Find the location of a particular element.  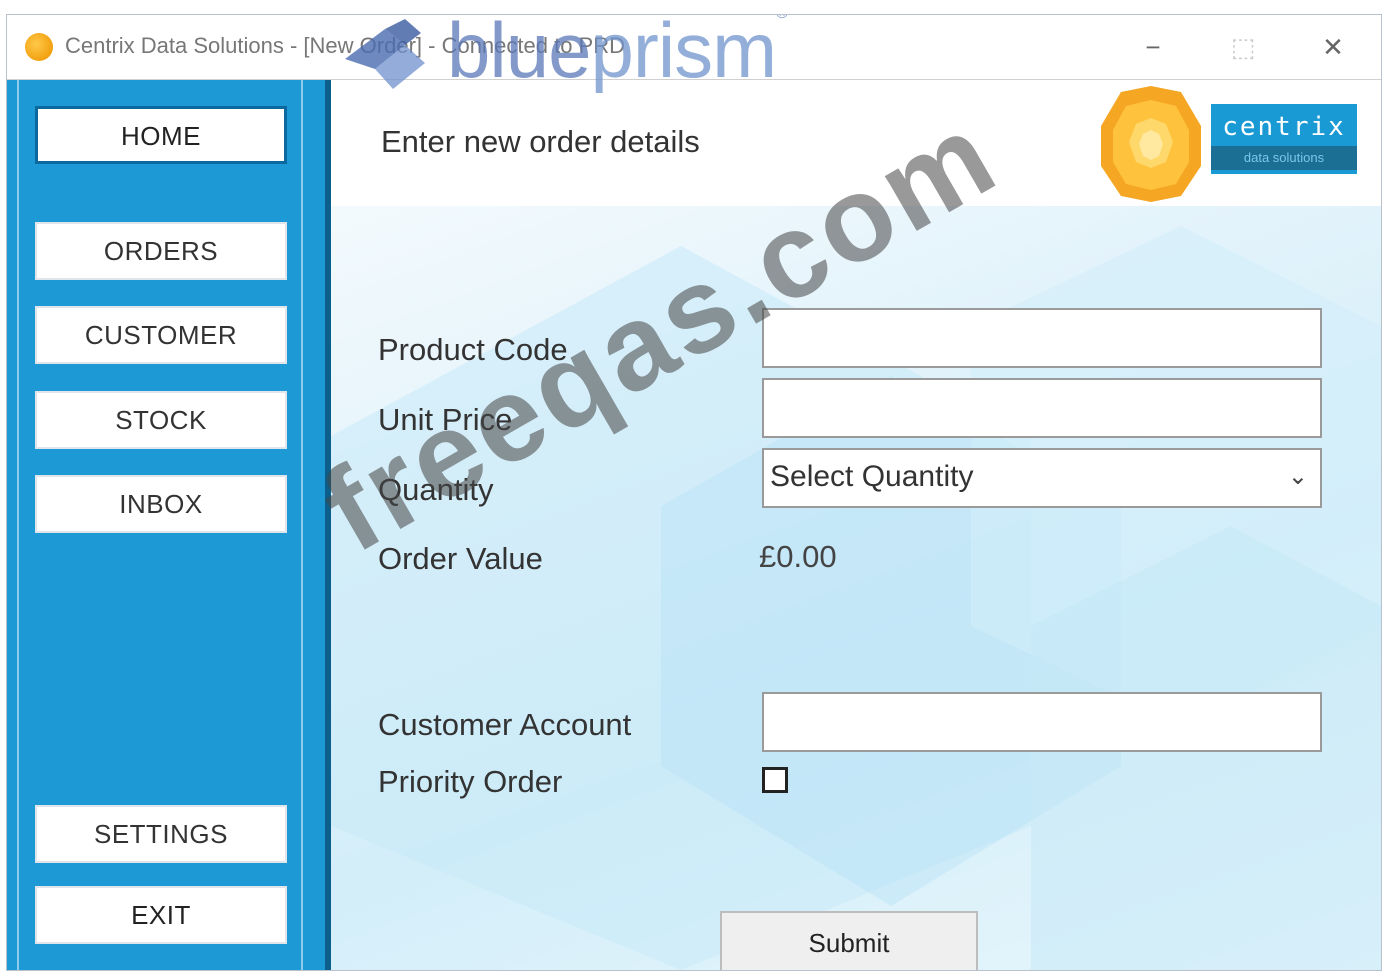

quantity-select: Select Quantity ⌄ is located at coordinates (1042, 478).